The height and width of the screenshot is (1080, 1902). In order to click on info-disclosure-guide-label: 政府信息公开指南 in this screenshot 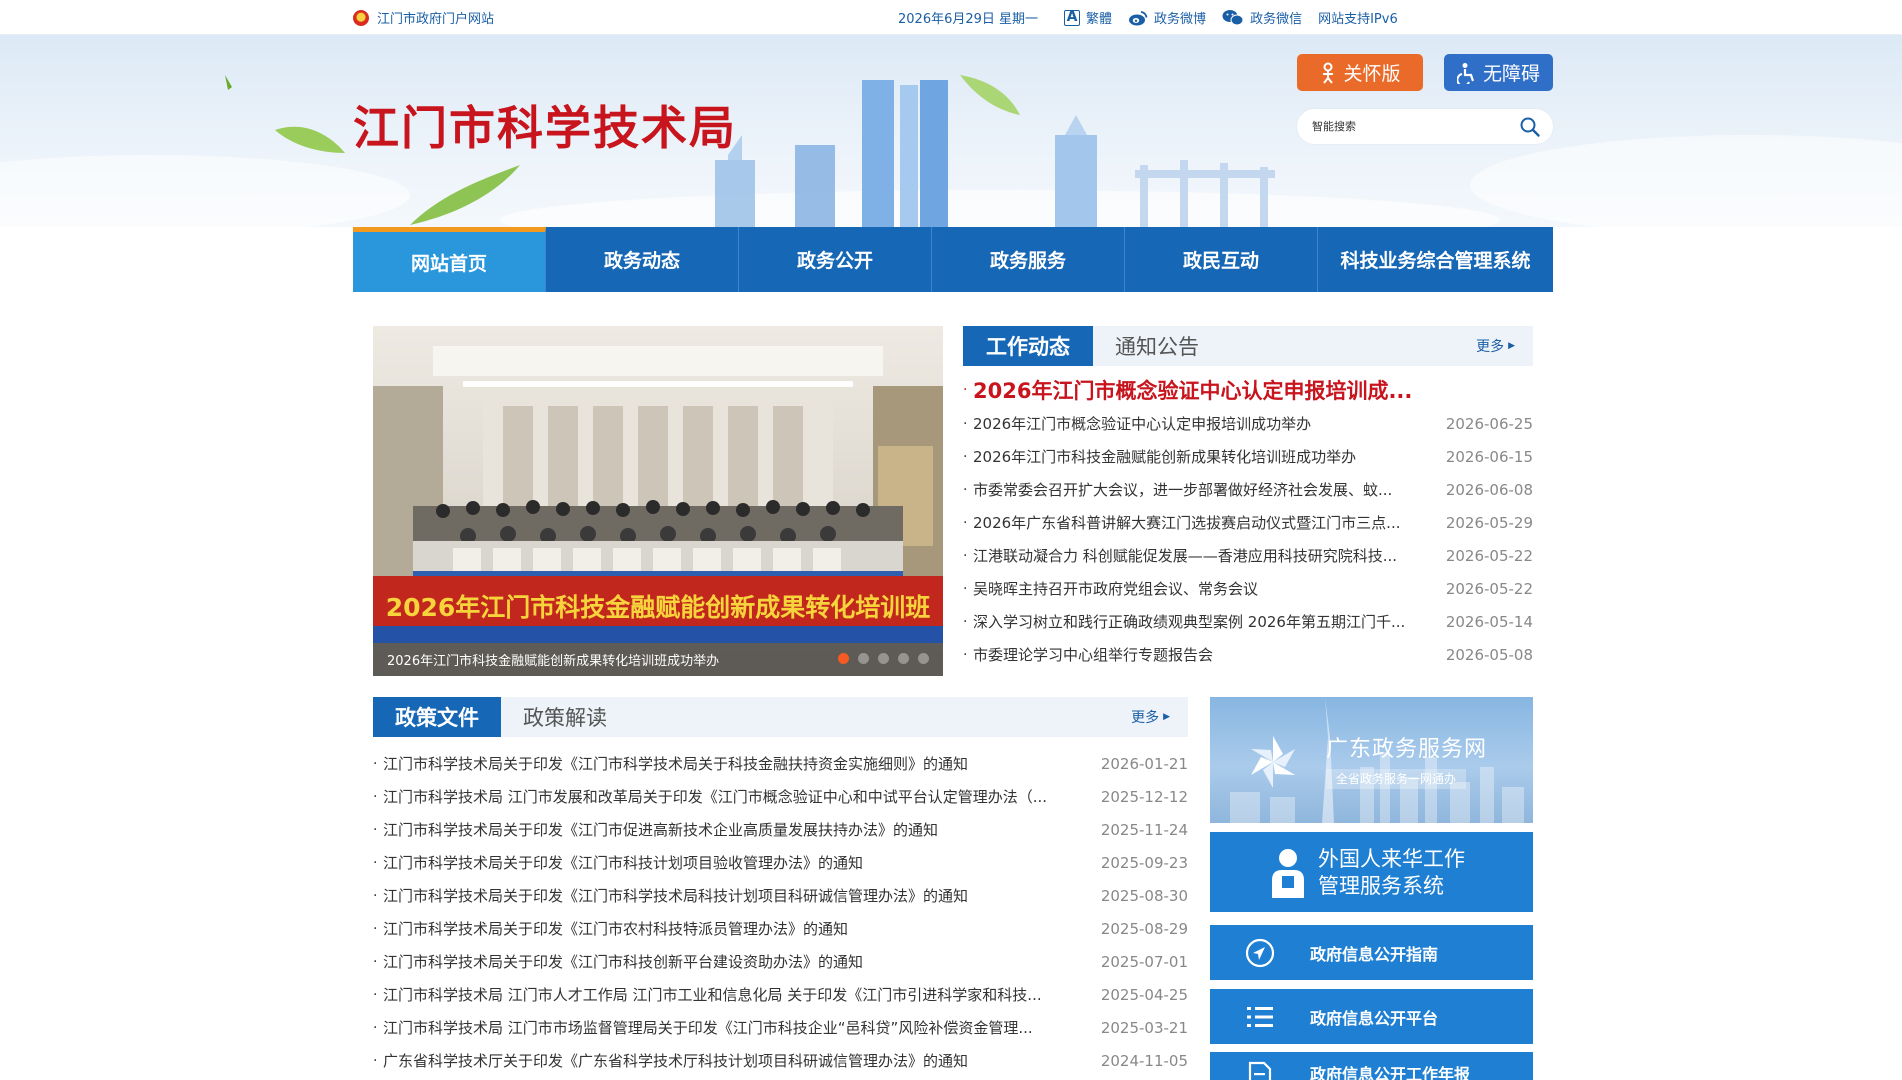, I will do `click(1374, 954)`.